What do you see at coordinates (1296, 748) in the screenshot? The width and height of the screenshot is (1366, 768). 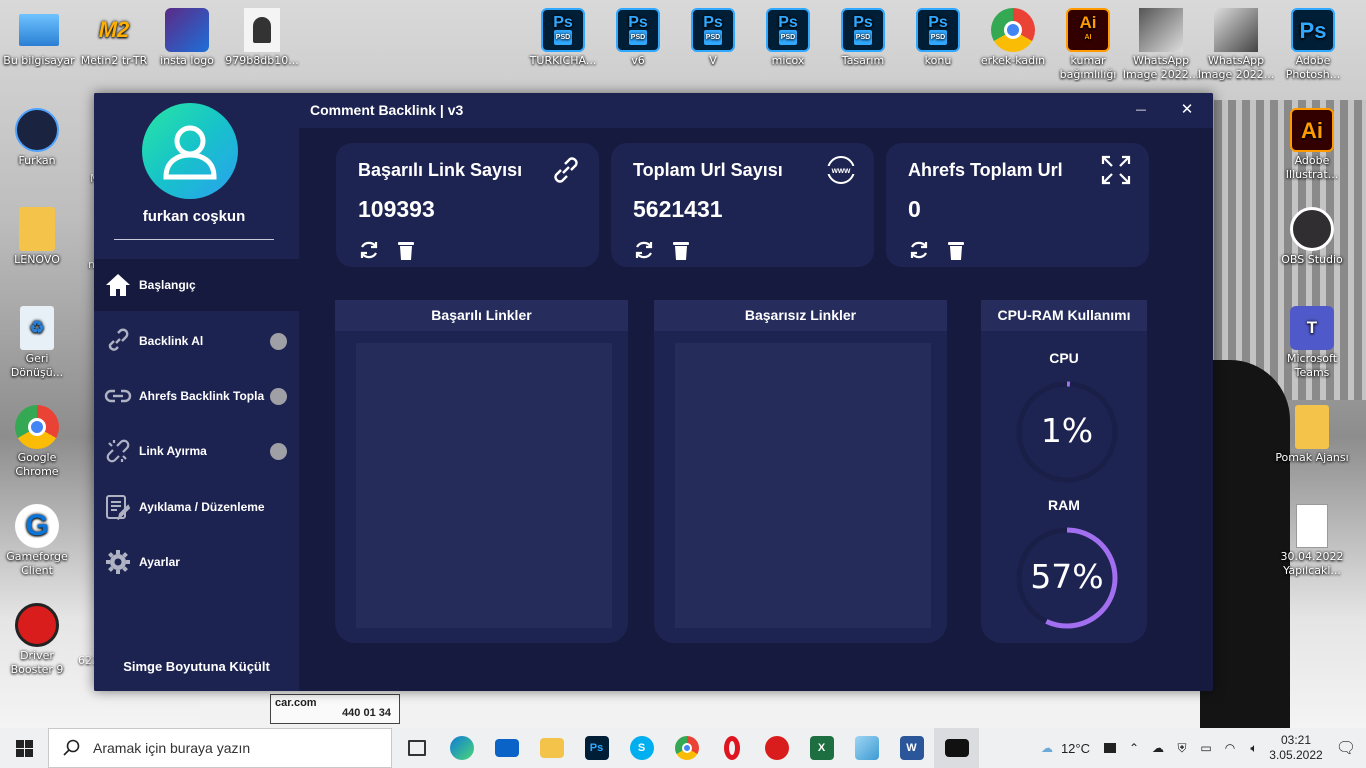 I see `clock: 03:21 3.05.2022` at bounding box center [1296, 748].